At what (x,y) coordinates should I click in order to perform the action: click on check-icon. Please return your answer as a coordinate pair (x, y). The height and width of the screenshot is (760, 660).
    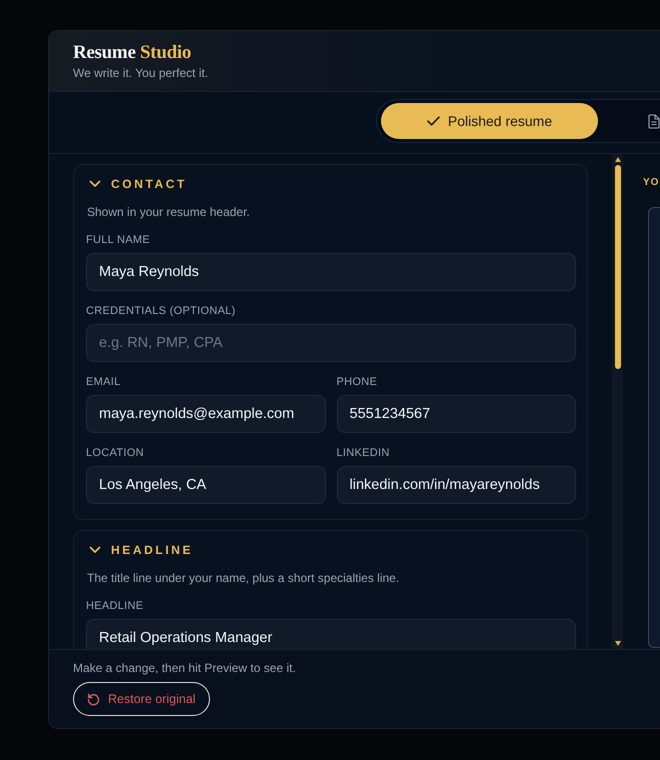
    Looking at the image, I should click on (433, 121).